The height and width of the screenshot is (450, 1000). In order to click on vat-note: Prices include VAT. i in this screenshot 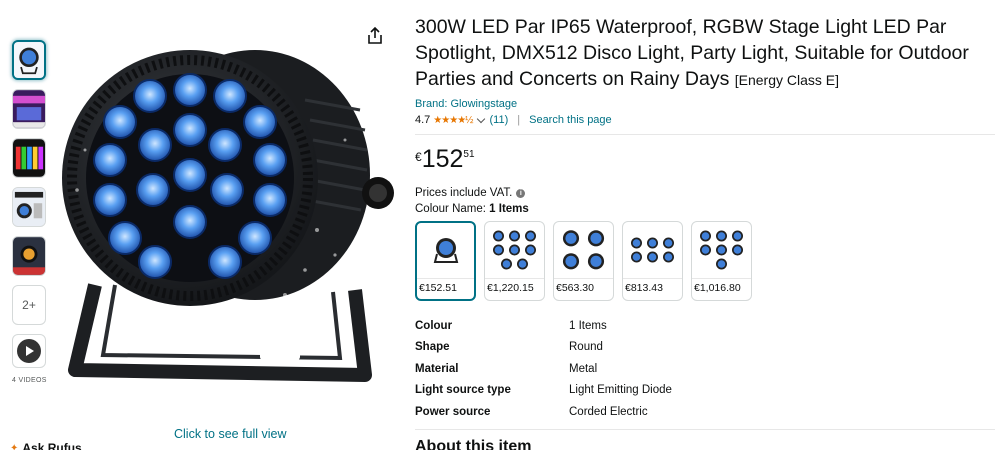, I will do `click(705, 193)`.